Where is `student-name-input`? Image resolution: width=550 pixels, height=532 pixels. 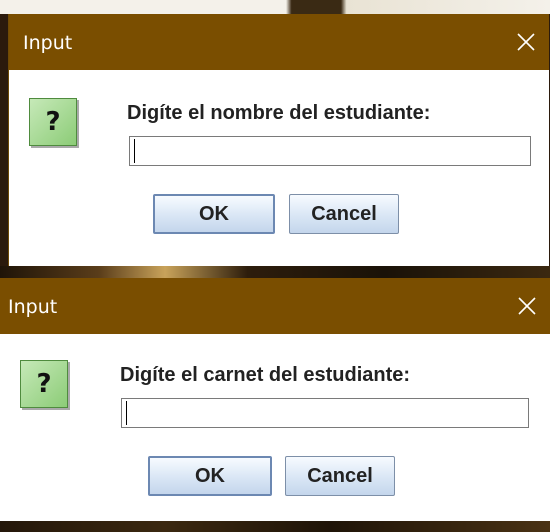 student-name-input is located at coordinates (330, 151).